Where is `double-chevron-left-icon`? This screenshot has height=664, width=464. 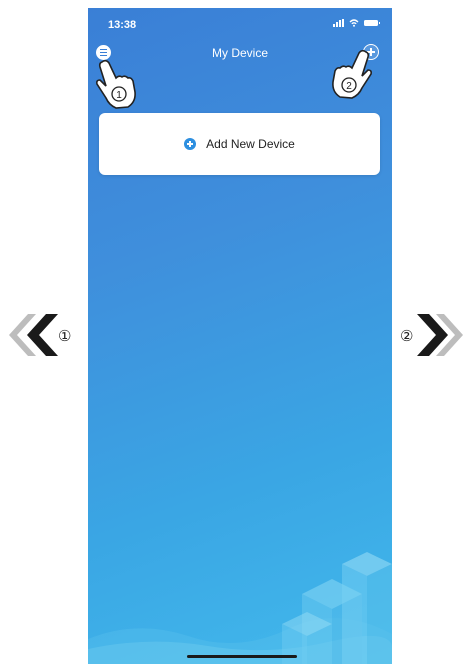 double-chevron-left-icon is located at coordinates (32, 335).